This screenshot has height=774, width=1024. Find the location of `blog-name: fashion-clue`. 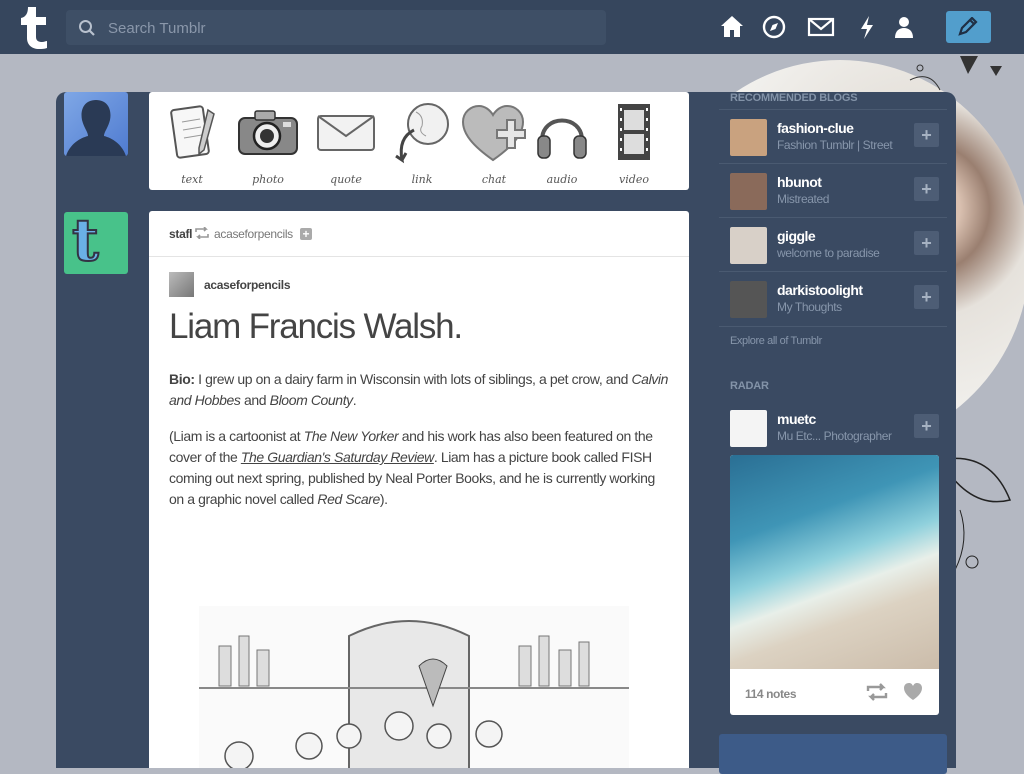

blog-name: fashion-clue is located at coordinates (815, 128).